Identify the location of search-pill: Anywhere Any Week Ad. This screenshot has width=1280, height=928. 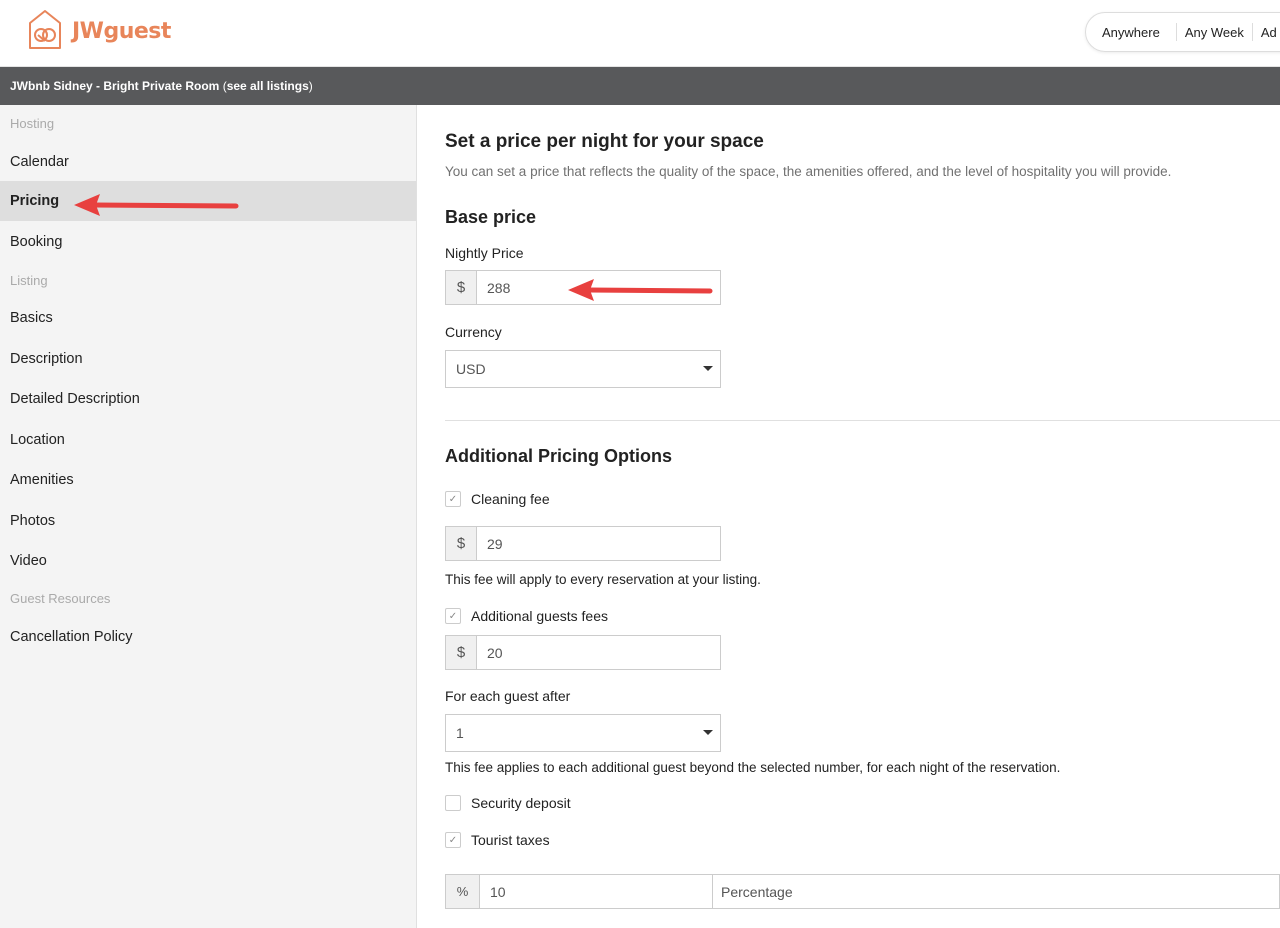
(1182, 32).